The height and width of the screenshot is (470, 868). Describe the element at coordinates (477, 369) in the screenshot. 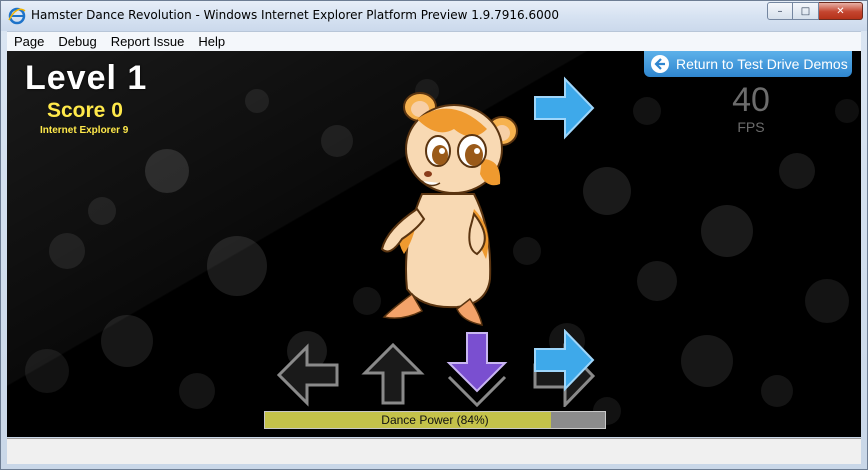

I see `down-arrow-target-icon` at that location.